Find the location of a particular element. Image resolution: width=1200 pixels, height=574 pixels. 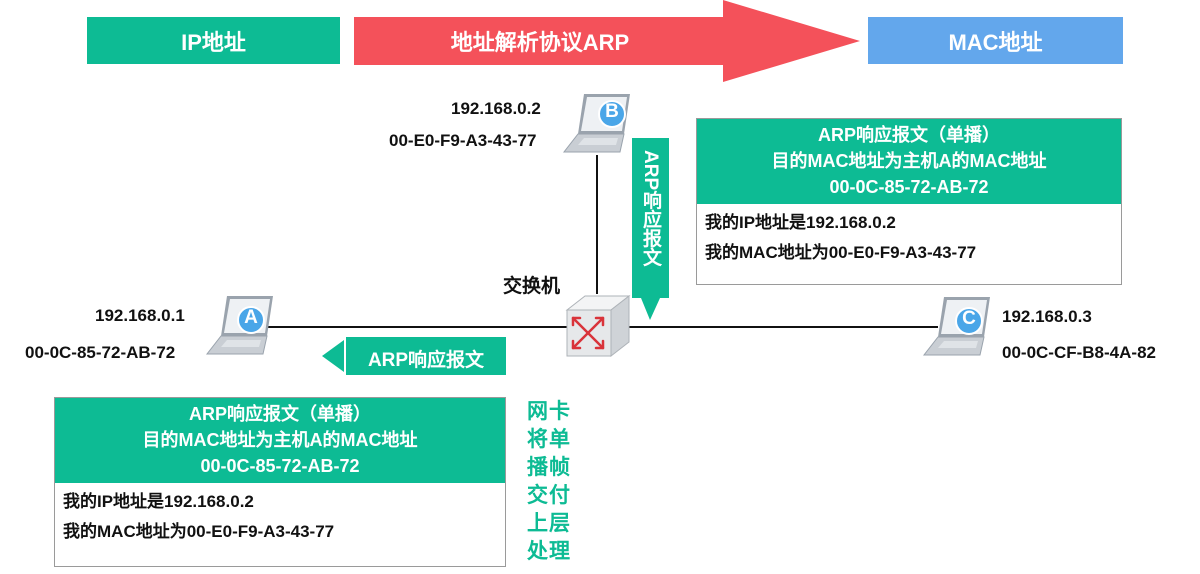

note-line-5: 上层 is located at coordinates (549, 523).